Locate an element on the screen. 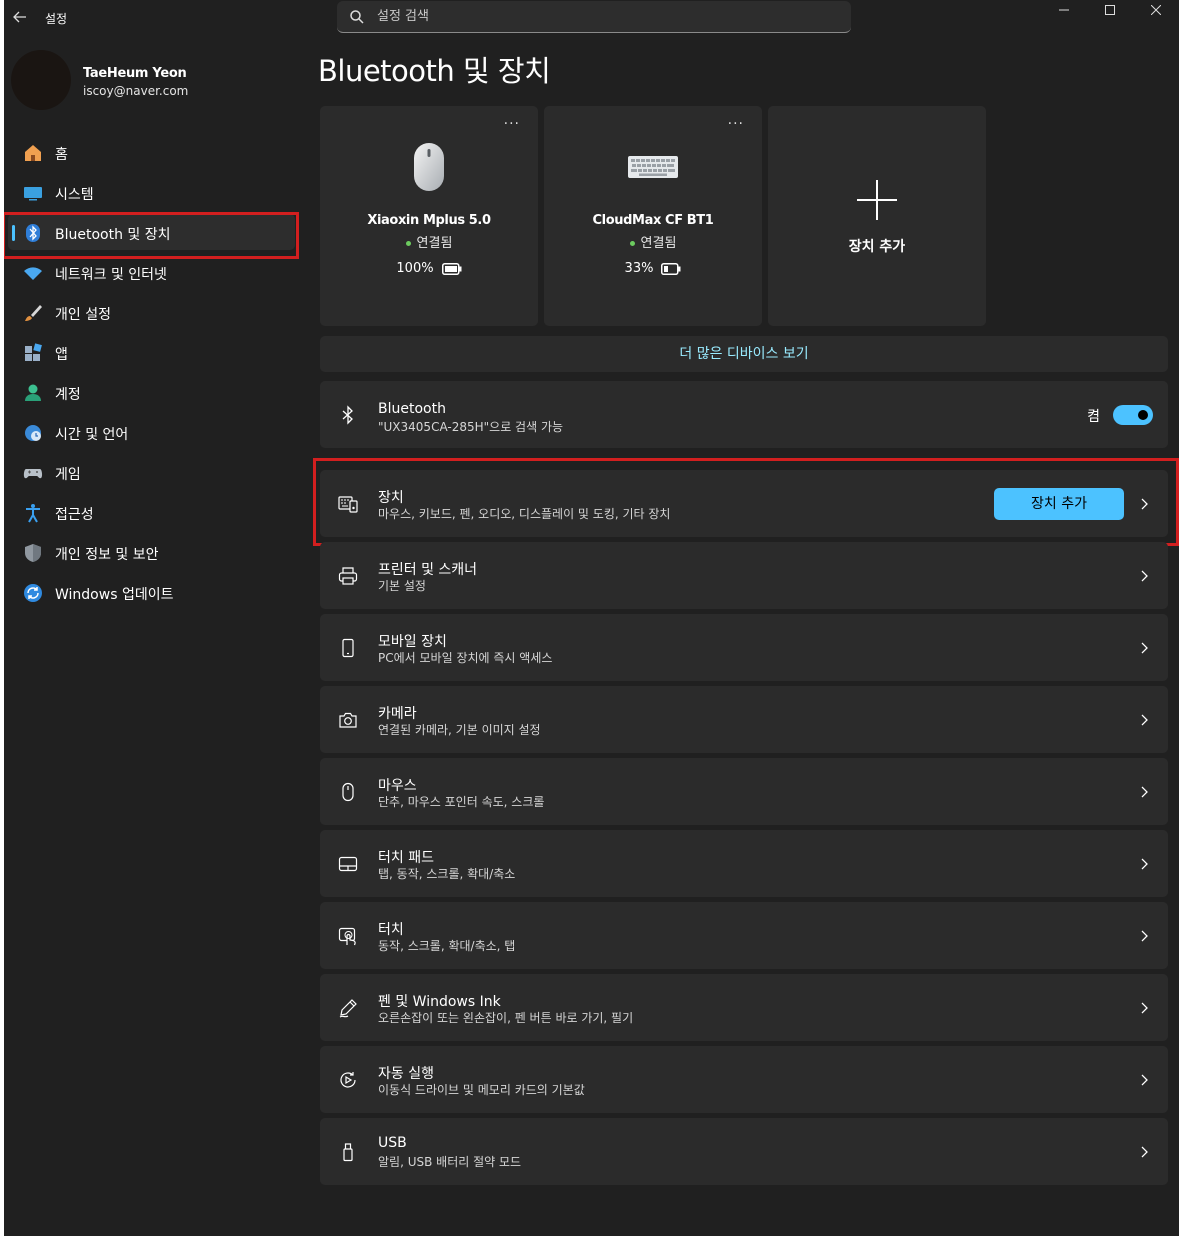 The image size is (1179, 1236). settings-row-touchpad: 터치 패드 탭, 동작, 스크롤, 확대/축소 is located at coordinates (744, 863).